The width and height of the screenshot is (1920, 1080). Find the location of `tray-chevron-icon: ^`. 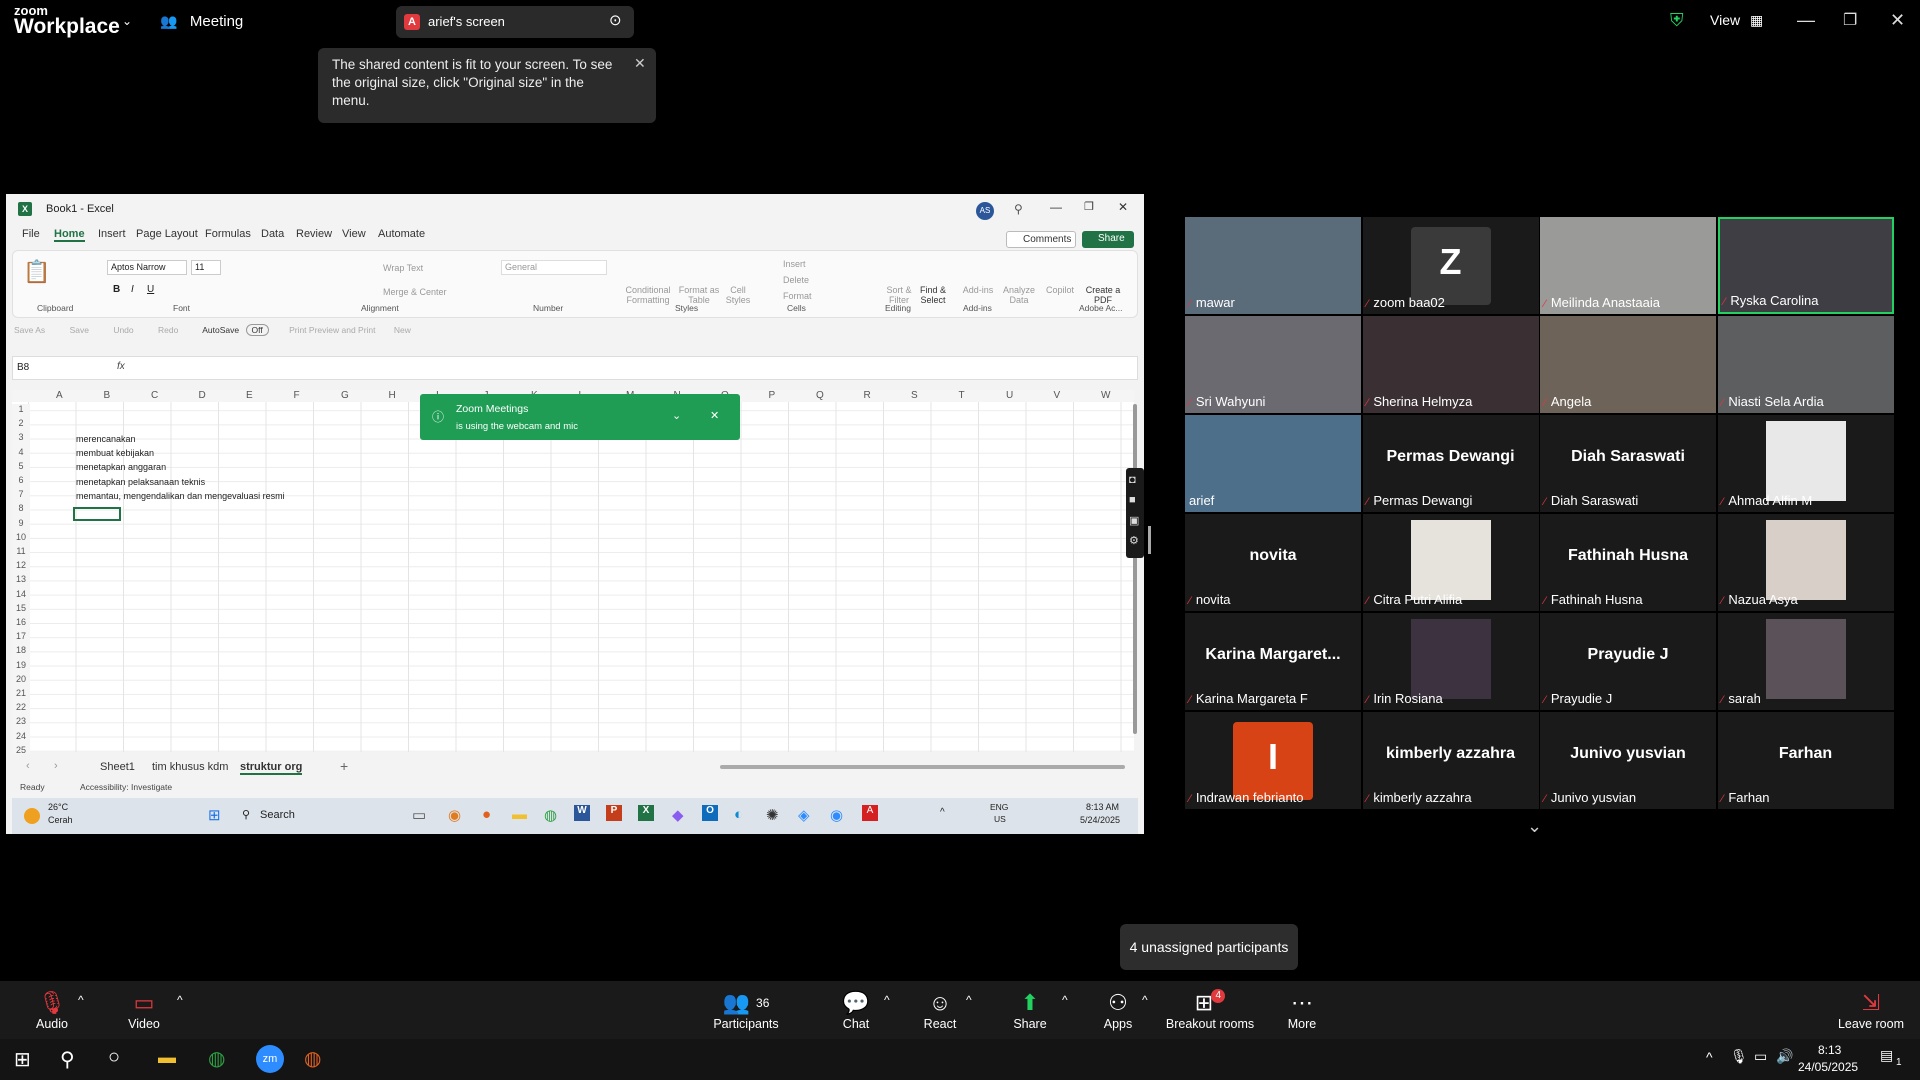

tray-chevron-icon: ^ is located at coordinates (942, 812).